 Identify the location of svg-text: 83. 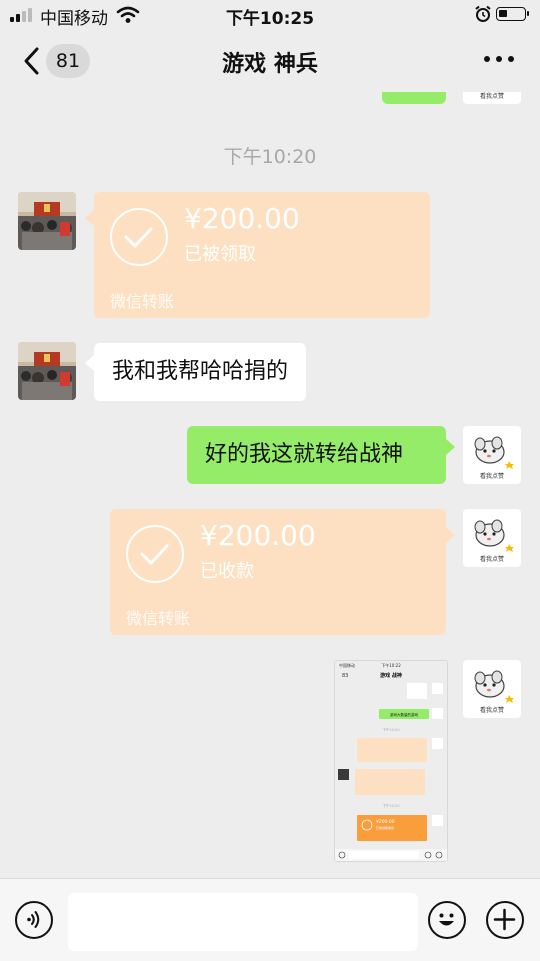
(345, 676).